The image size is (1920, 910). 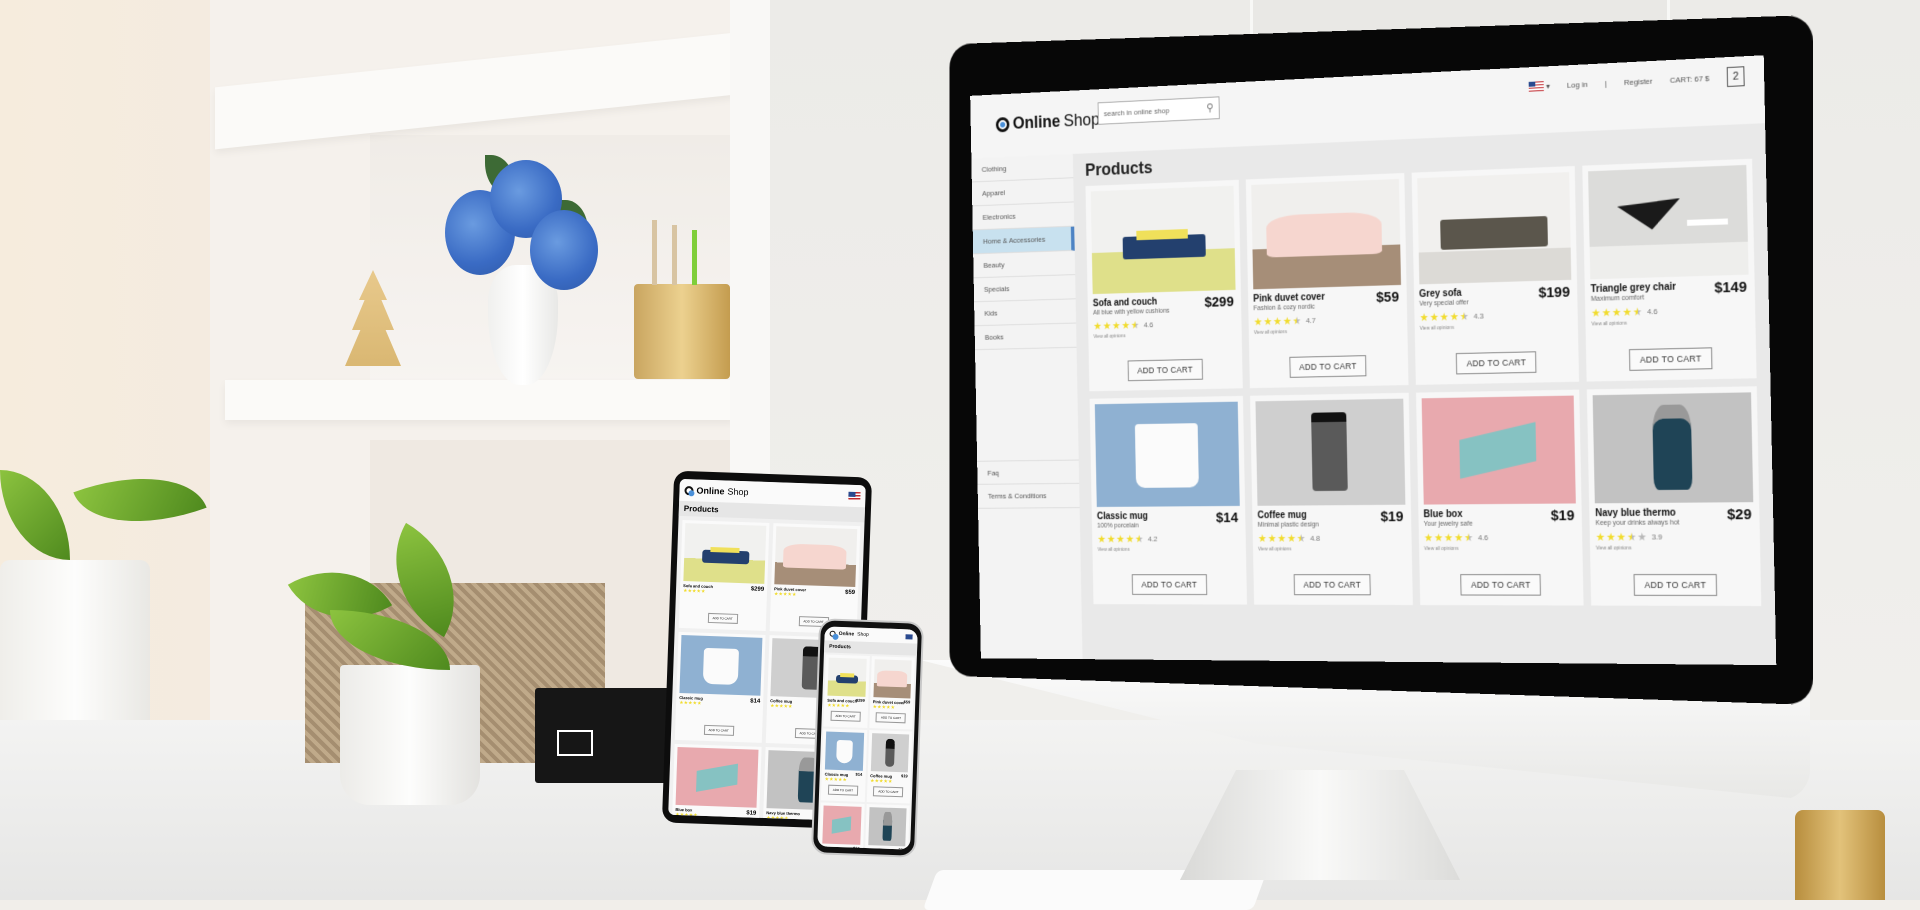 I want to click on register-link: Register, so click(x=1638, y=81).